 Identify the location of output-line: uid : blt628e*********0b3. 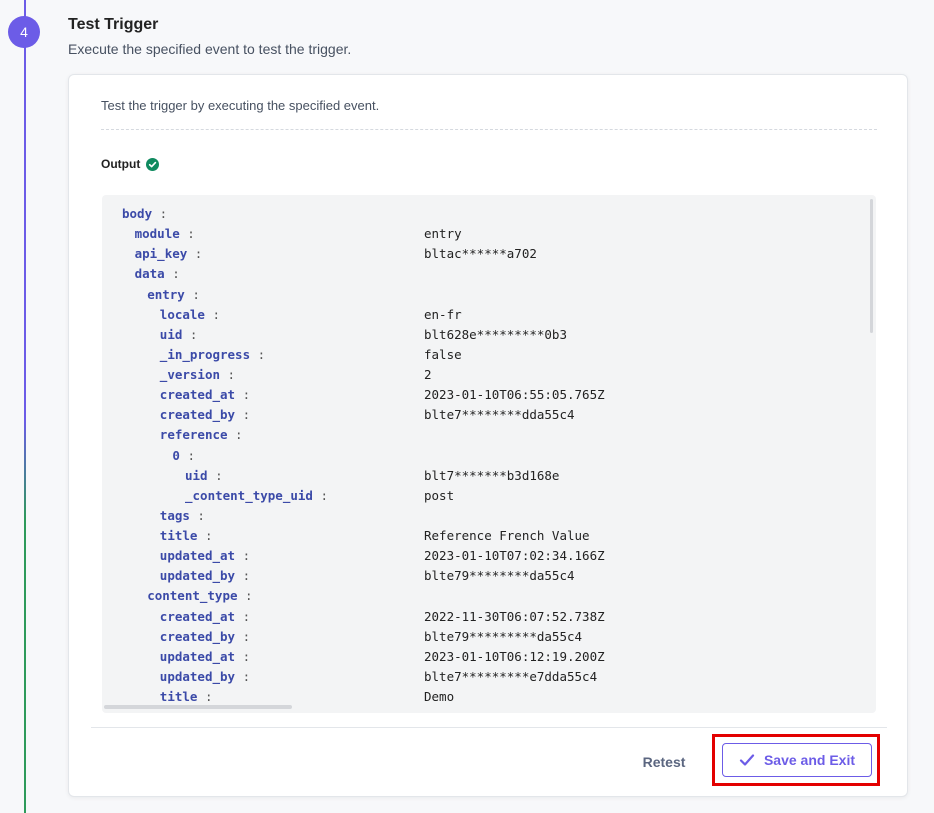
(492, 335).